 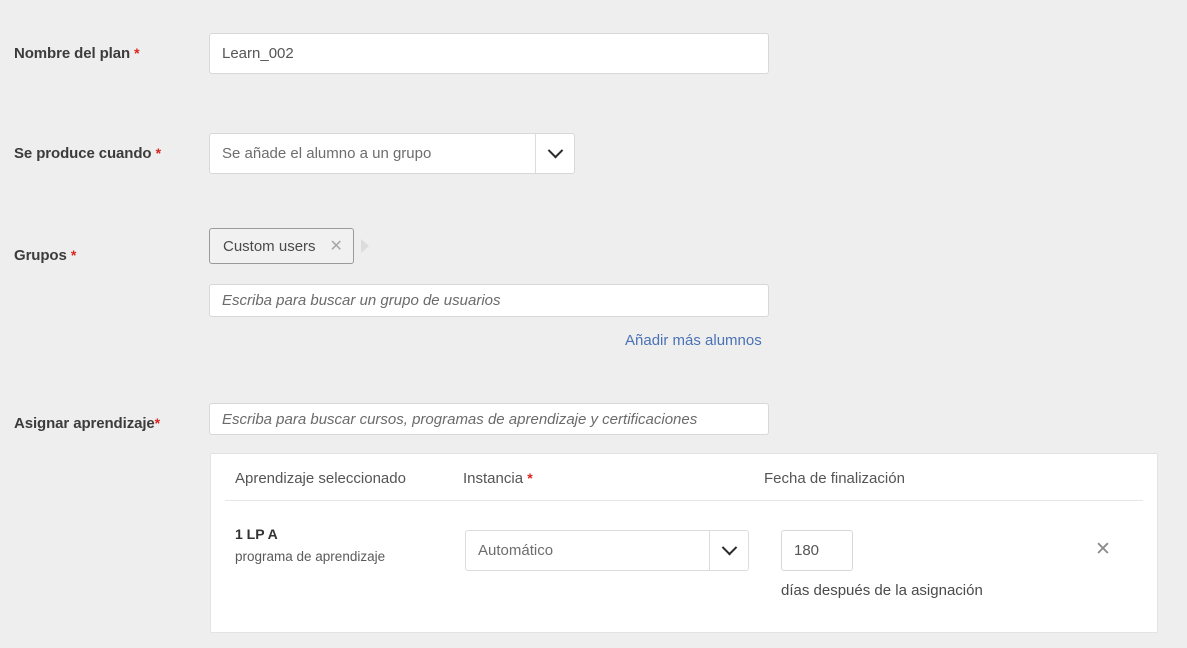 What do you see at coordinates (137, 53) in the screenshot?
I see `plan-name-required-asterisk: *` at bounding box center [137, 53].